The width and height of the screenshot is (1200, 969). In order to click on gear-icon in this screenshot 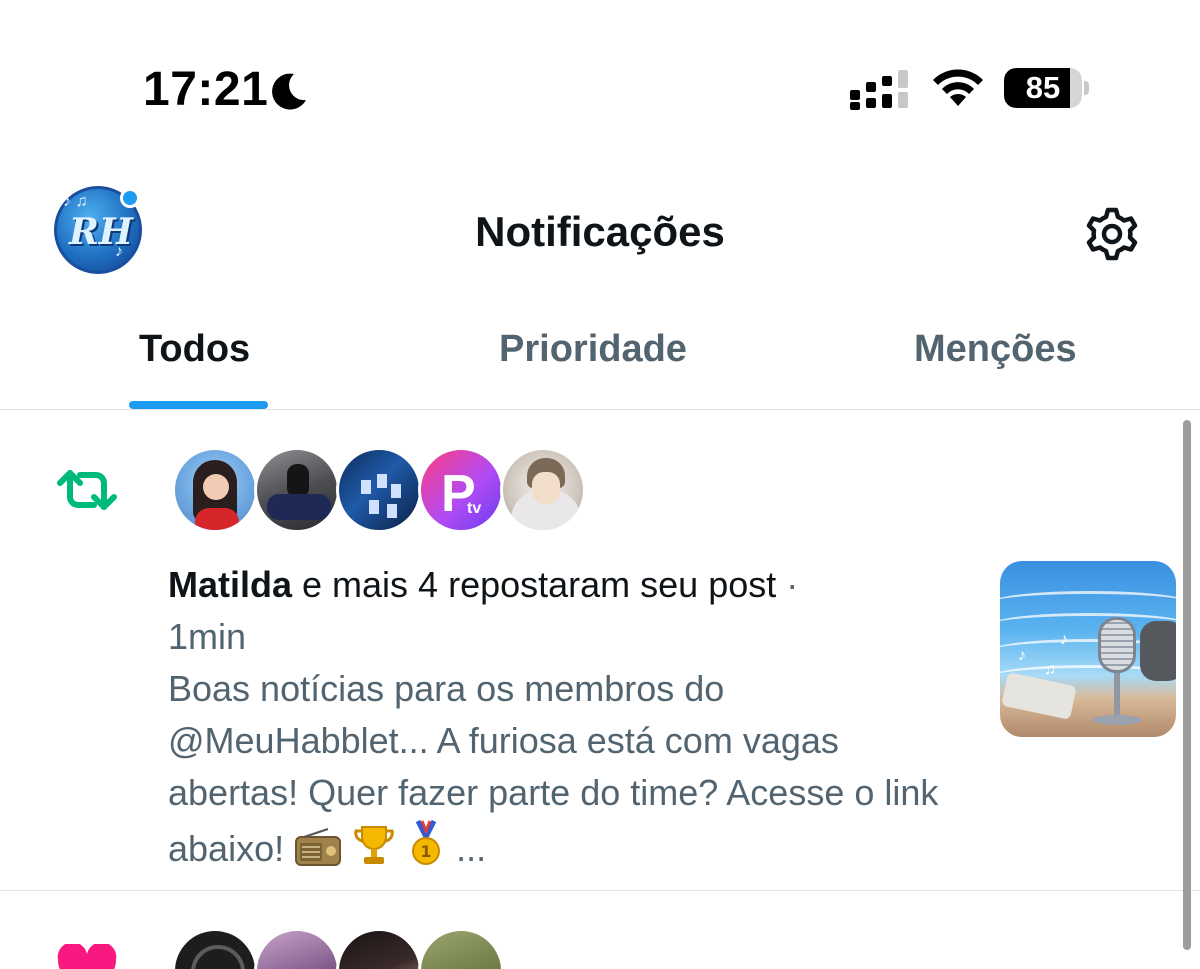, I will do `click(1112, 234)`.